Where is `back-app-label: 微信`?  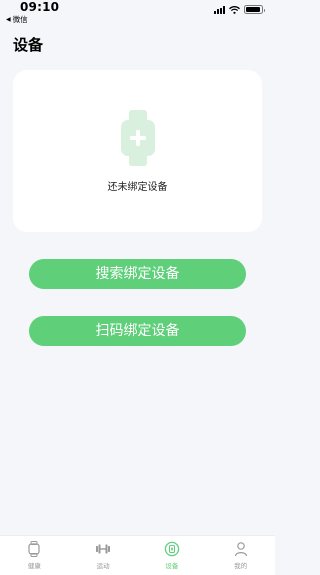
back-app-label: 微信 is located at coordinates (20, 19).